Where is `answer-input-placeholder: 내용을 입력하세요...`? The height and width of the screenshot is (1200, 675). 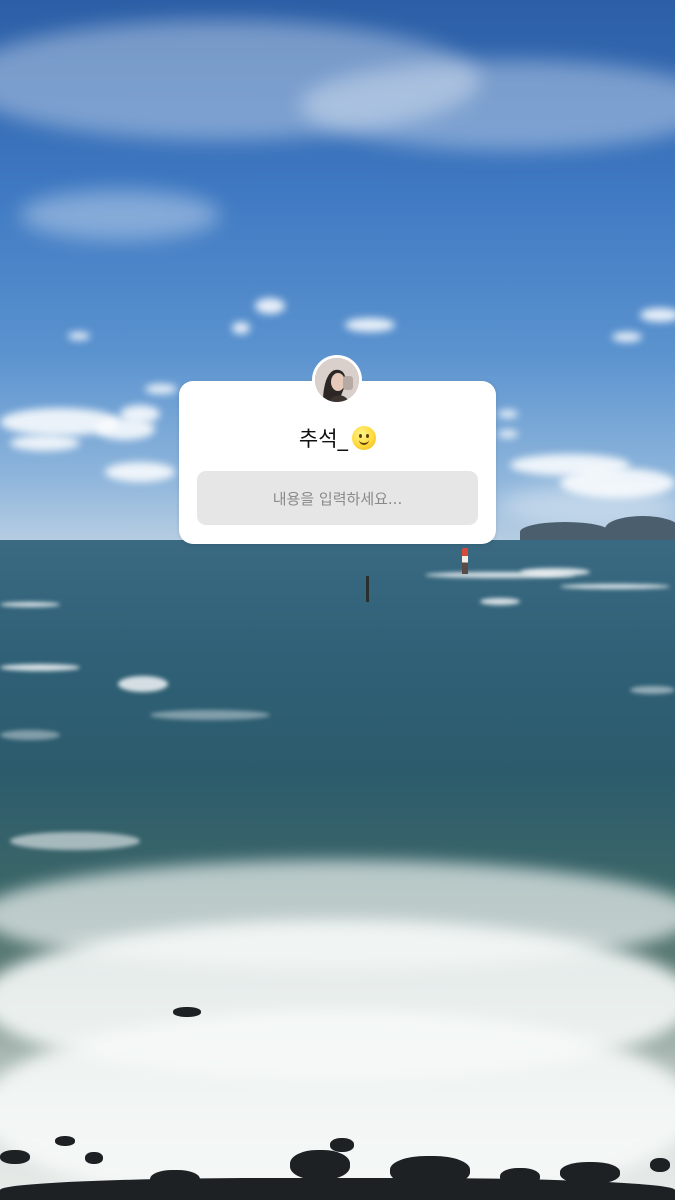 answer-input-placeholder: 내용을 입력하세요... is located at coordinates (337, 498).